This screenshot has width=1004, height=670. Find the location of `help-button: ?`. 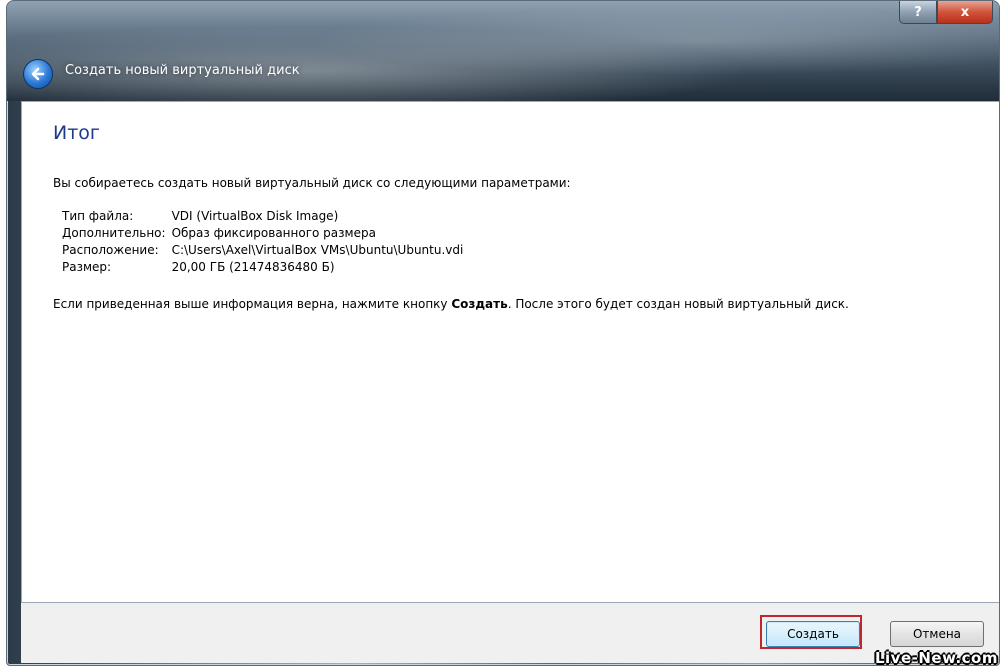

help-button: ? is located at coordinates (918, 12).